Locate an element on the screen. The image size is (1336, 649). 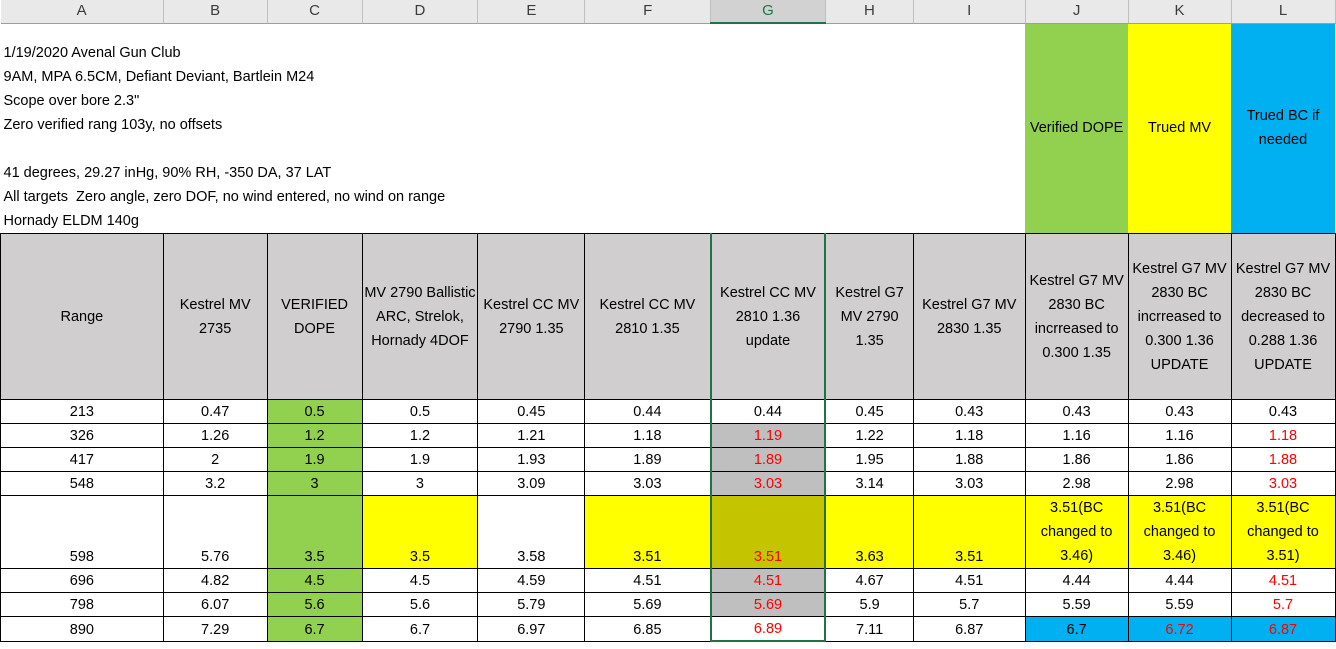
header-kestrel-g7-2790: Kestrel G7 MV 2790 1.35 is located at coordinates (869, 316).